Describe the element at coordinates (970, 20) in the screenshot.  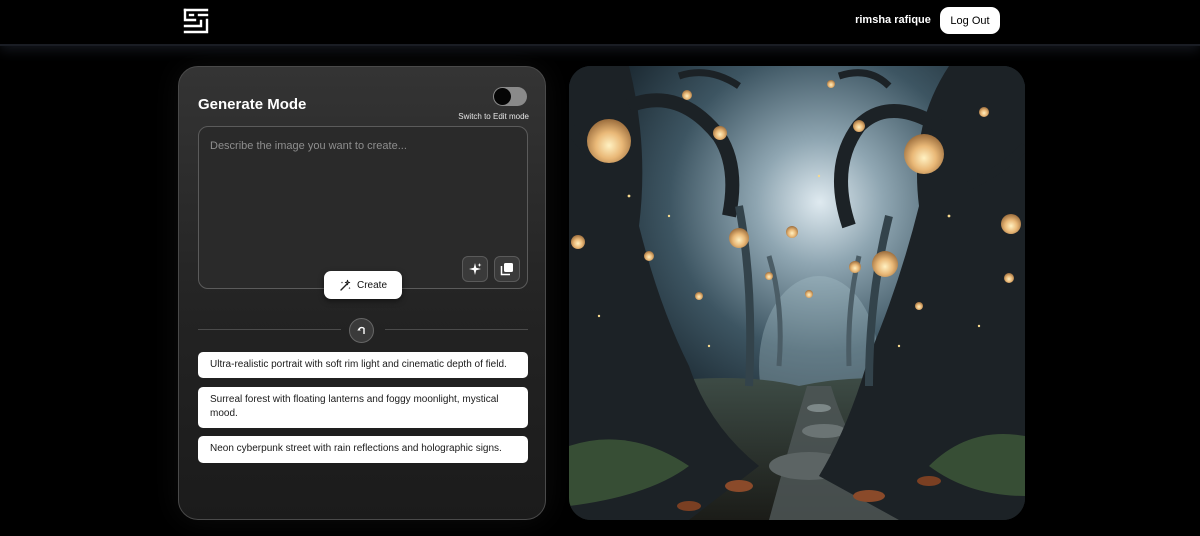
I see `logout-button: Log Out` at that location.